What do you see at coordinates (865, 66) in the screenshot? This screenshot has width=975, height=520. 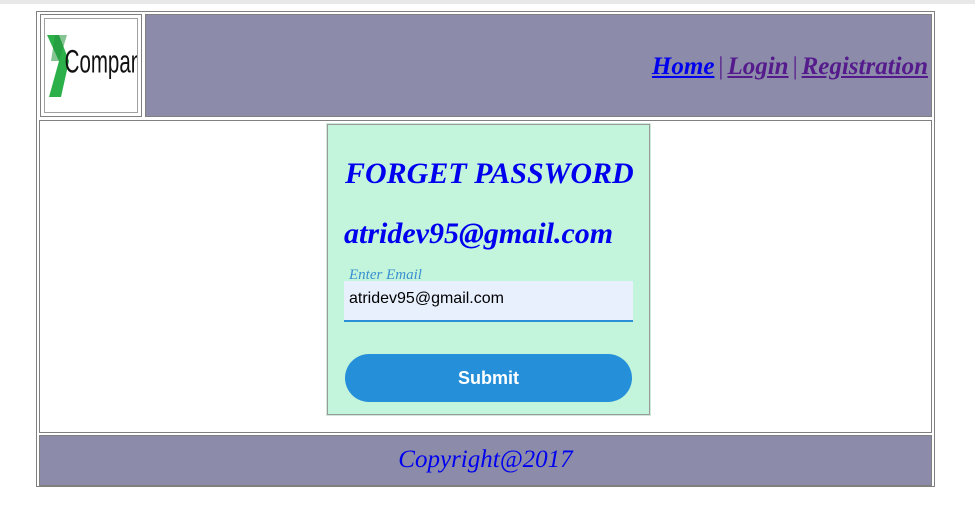 I see `nav-link-registration: Registration` at bounding box center [865, 66].